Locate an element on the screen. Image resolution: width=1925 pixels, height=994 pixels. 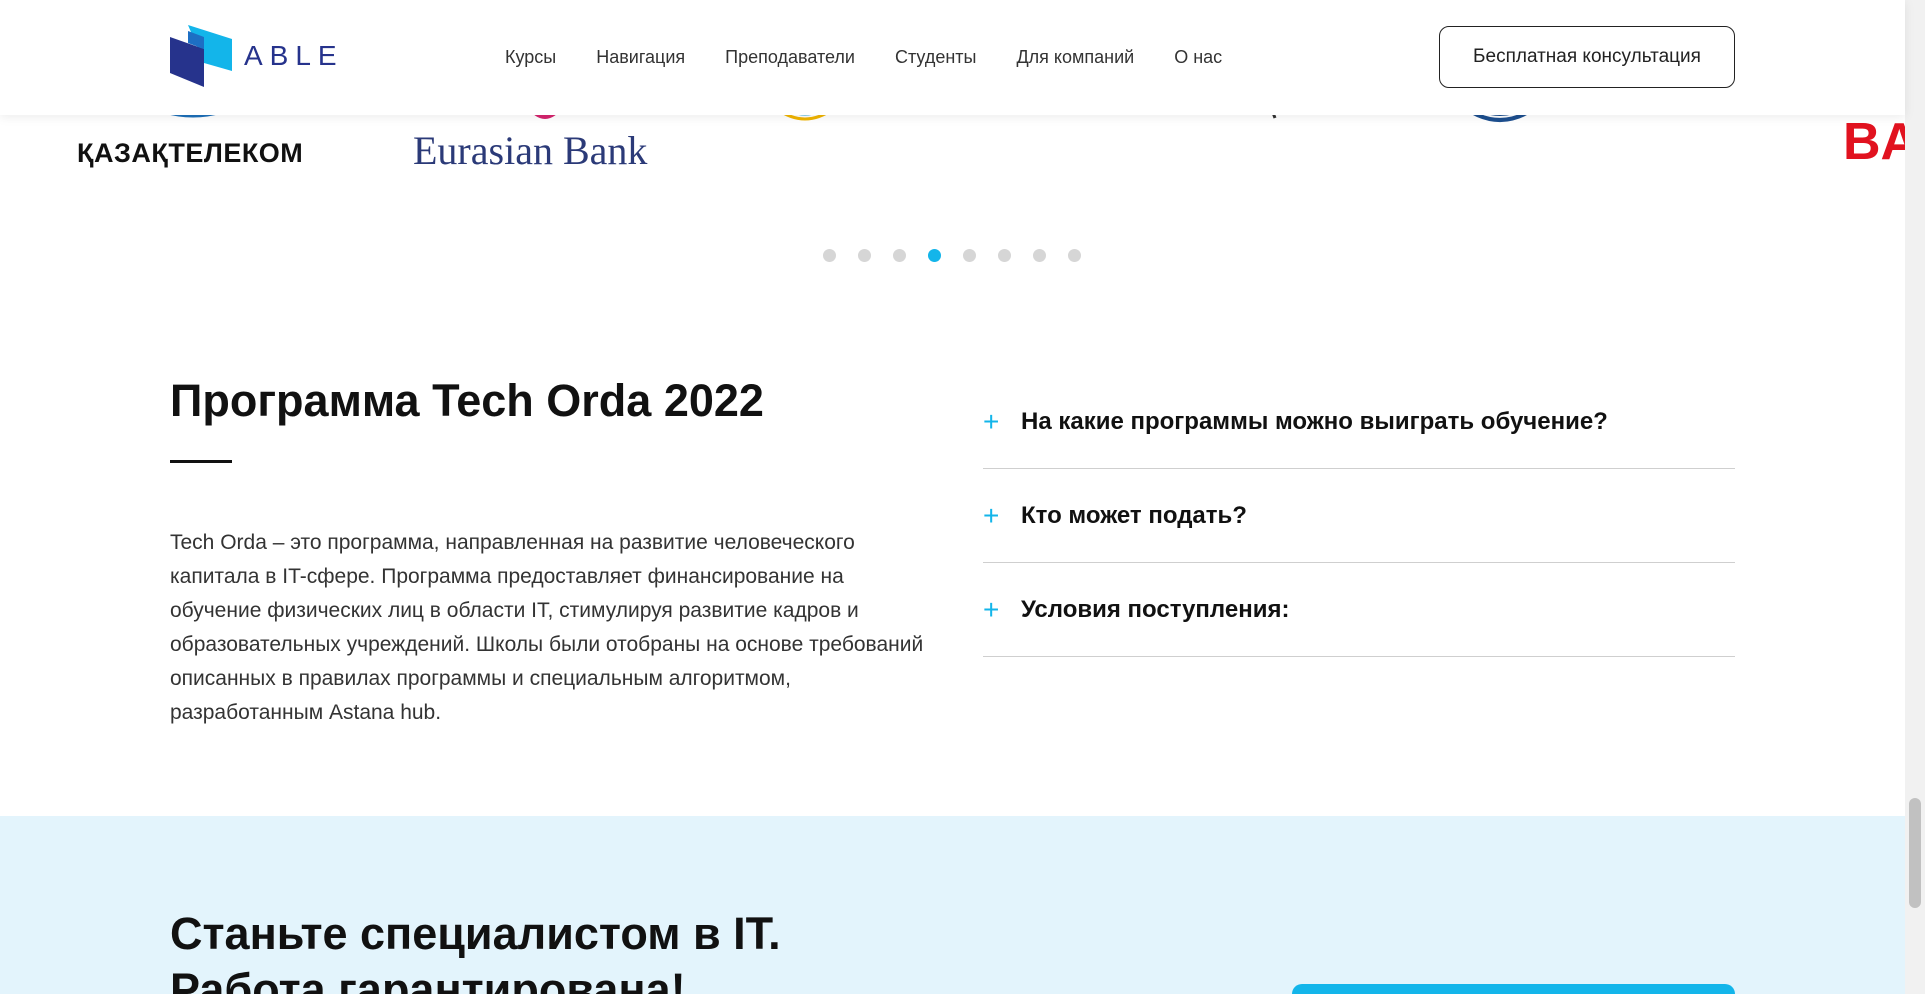
logo-text: ABLE is located at coordinates (294, 55).